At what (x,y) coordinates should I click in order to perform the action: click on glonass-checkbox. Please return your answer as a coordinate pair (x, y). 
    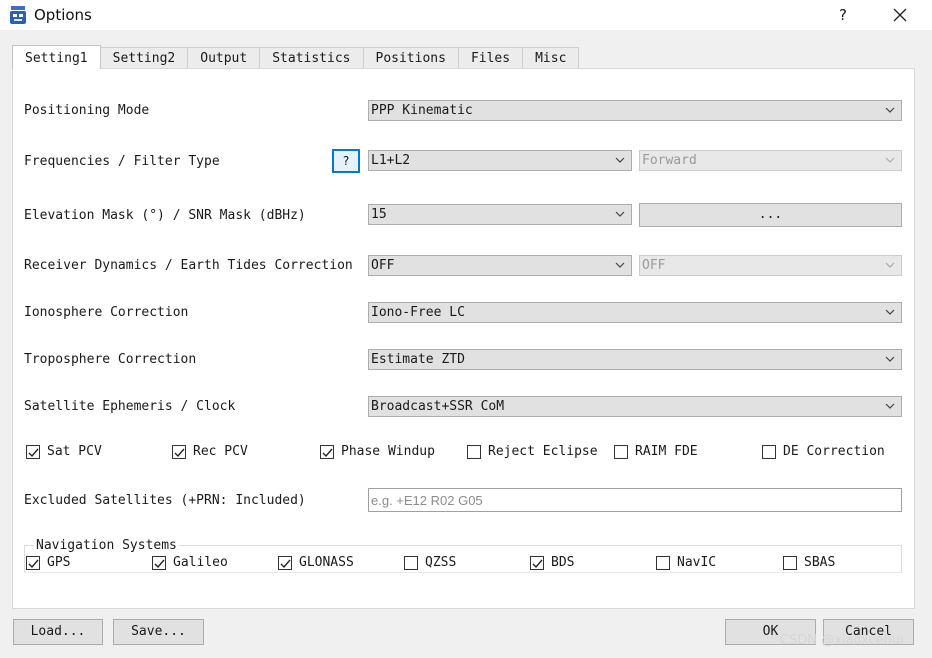
    Looking at the image, I should click on (285, 563).